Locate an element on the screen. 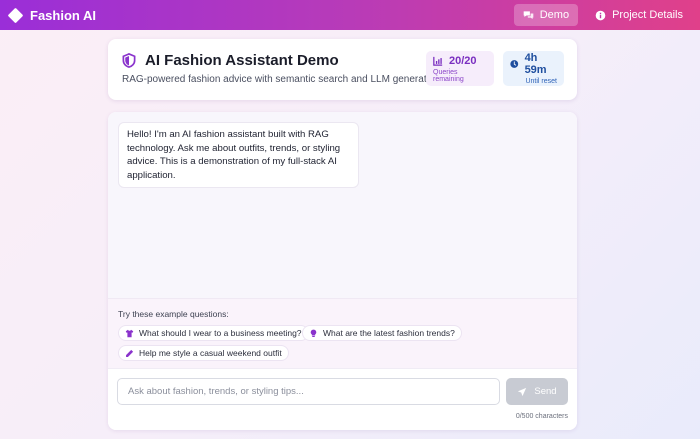  chat-input is located at coordinates (308, 391).